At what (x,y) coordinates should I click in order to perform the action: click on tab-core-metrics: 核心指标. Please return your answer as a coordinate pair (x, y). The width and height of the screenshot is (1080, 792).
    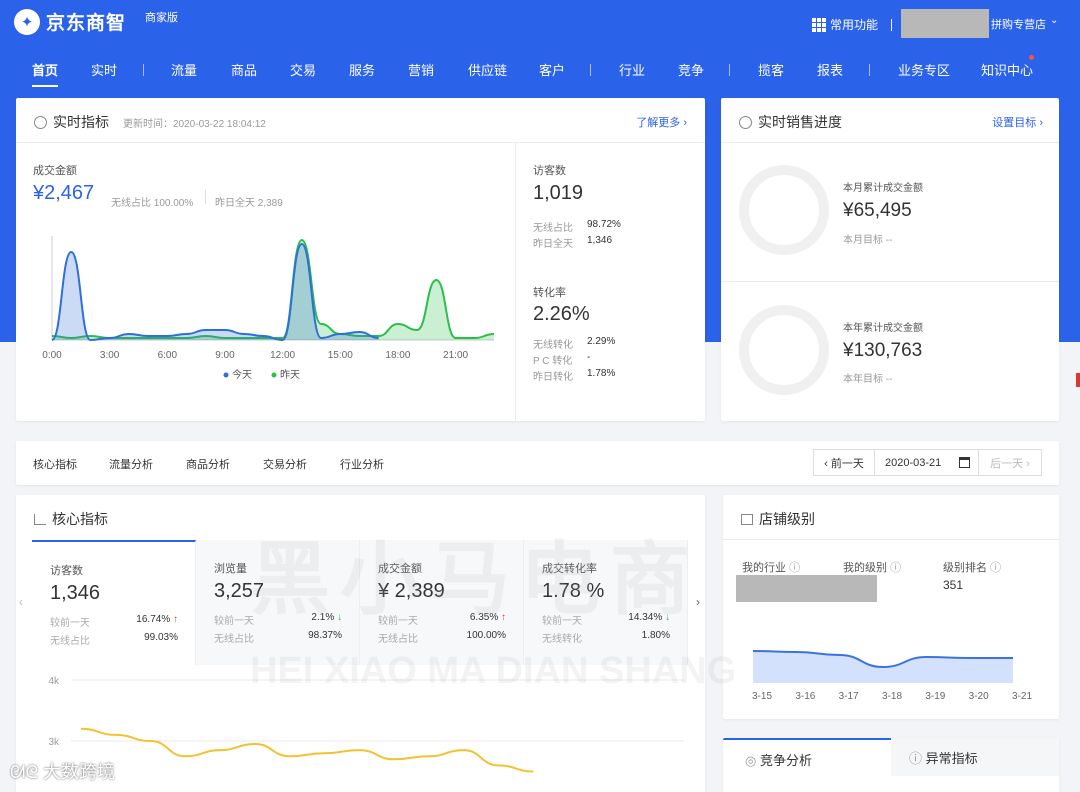
    Looking at the image, I should click on (55, 464).